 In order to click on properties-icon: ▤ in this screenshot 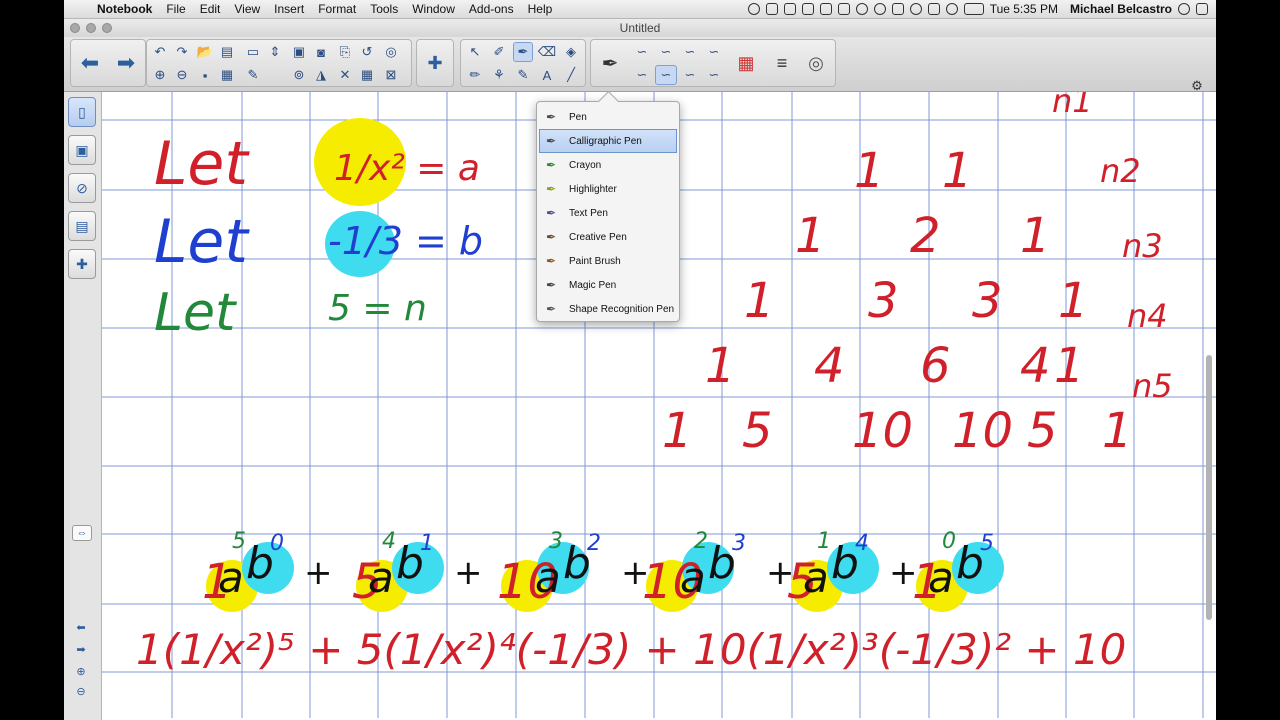, I will do `click(82, 226)`.